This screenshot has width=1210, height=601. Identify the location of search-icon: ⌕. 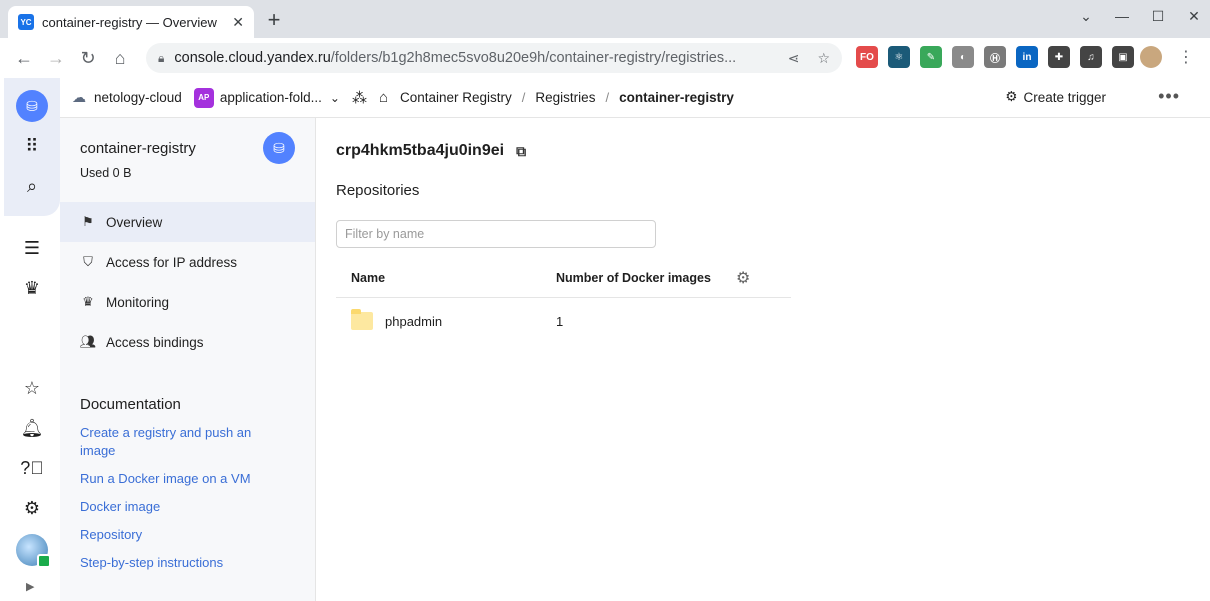
(32, 186).